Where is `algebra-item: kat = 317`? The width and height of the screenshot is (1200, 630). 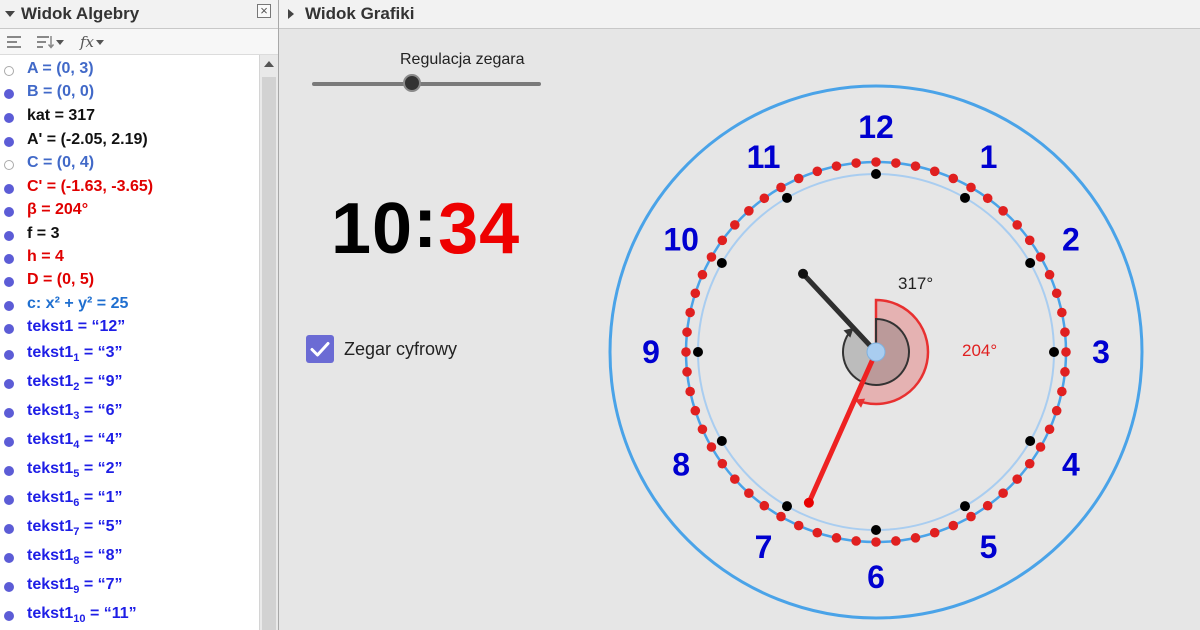 algebra-item: kat = 317 is located at coordinates (129, 118).